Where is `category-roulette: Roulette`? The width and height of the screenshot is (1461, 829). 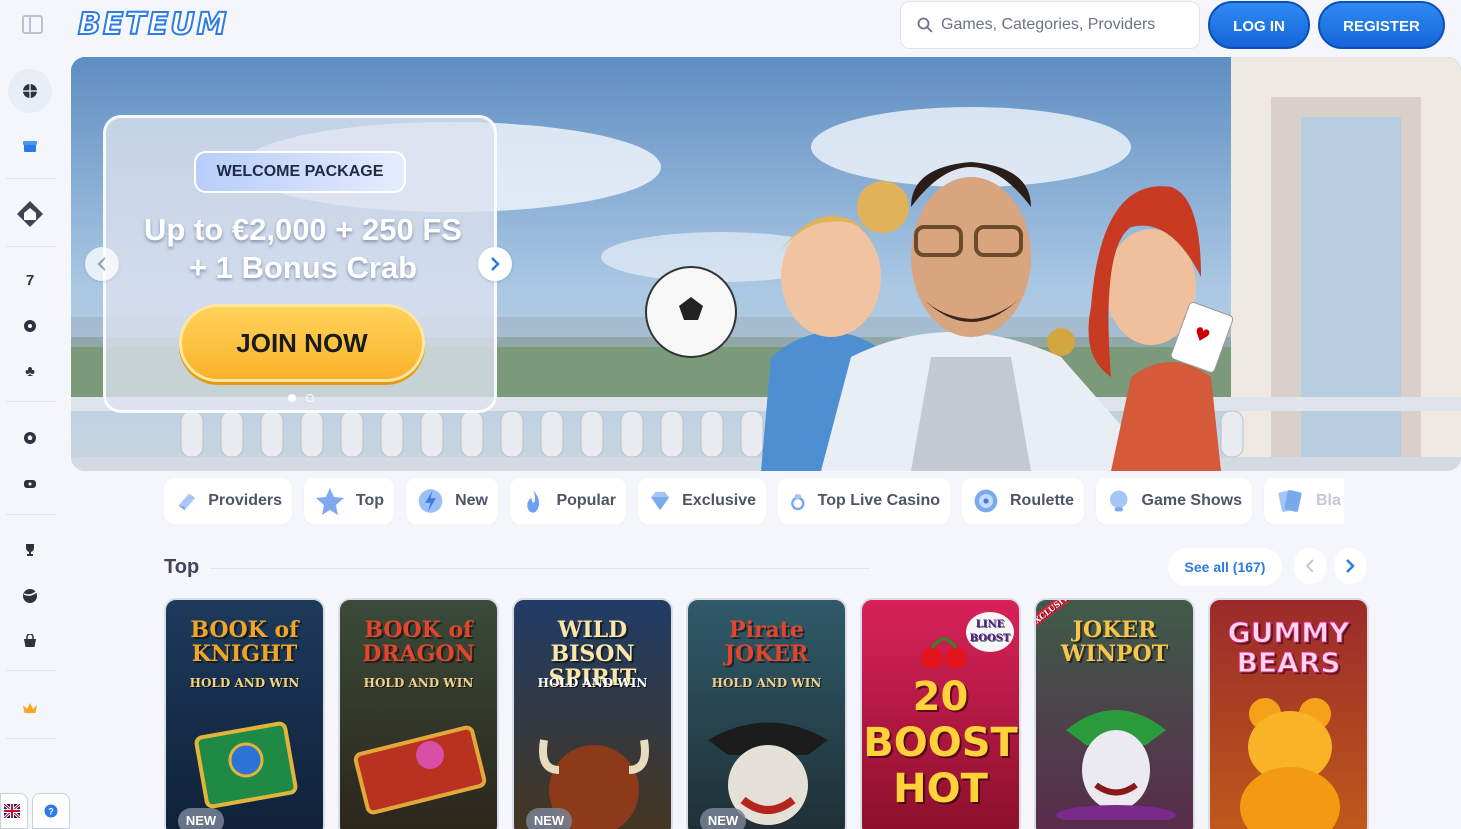 category-roulette: Roulette is located at coordinates (1023, 501).